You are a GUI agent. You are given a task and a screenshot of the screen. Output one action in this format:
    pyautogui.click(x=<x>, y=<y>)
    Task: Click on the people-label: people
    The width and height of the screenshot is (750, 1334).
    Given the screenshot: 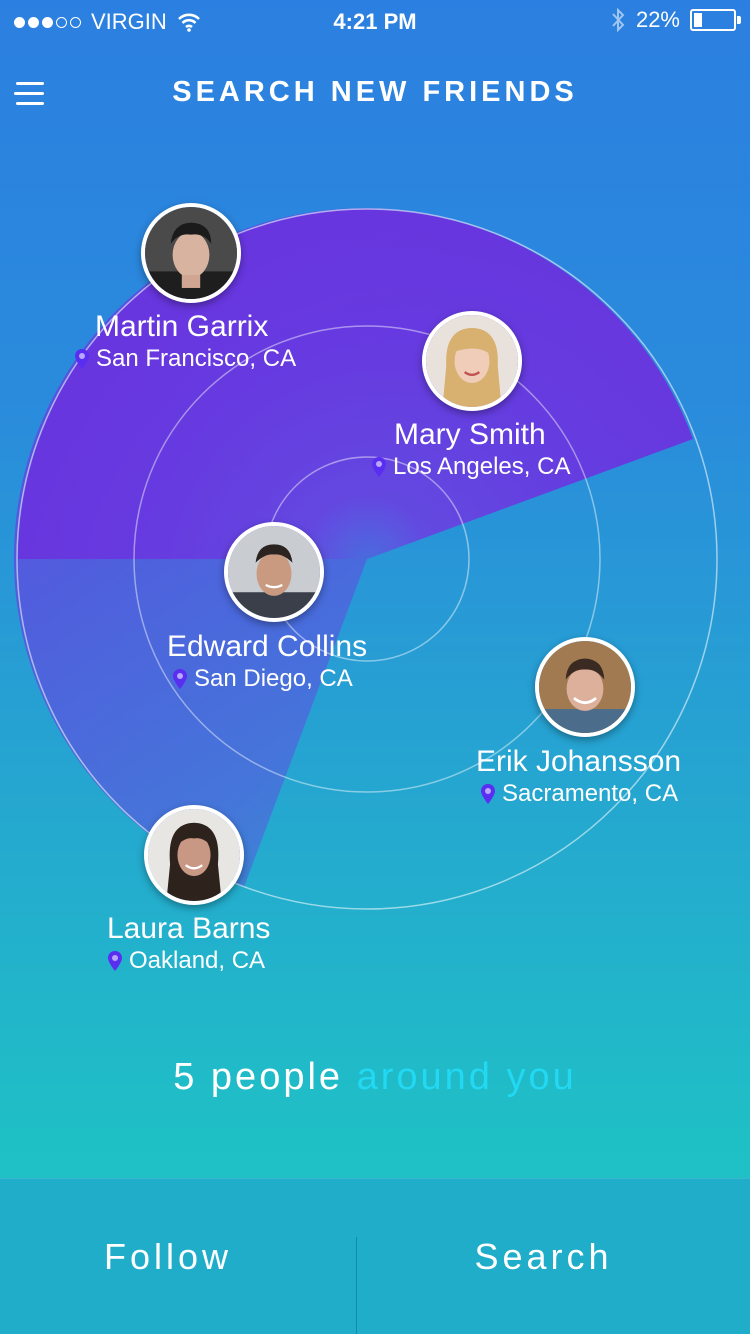 What is the action you would take?
    pyautogui.click(x=277, y=1077)
    